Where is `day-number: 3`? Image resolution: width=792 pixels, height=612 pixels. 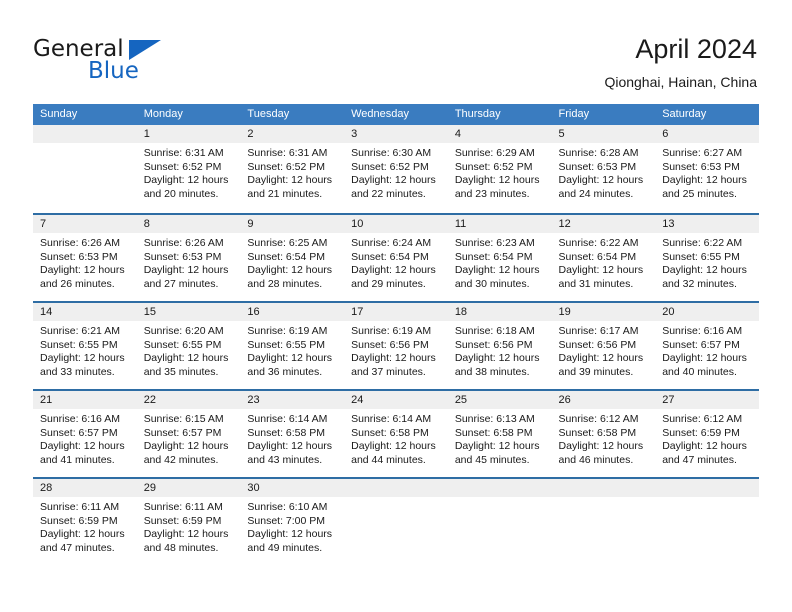
day-number: 3 is located at coordinates (396, 134).